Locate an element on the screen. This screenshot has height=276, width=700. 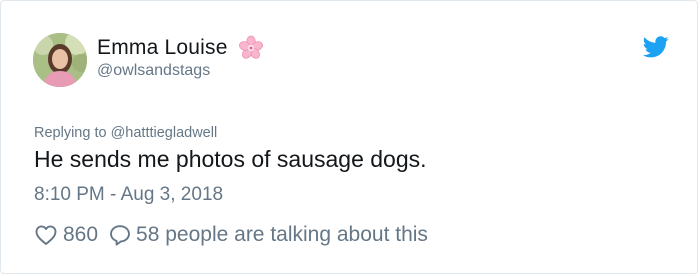
tweet-actions: 860 58 people are talking about this is located at coordinates (231, 235).